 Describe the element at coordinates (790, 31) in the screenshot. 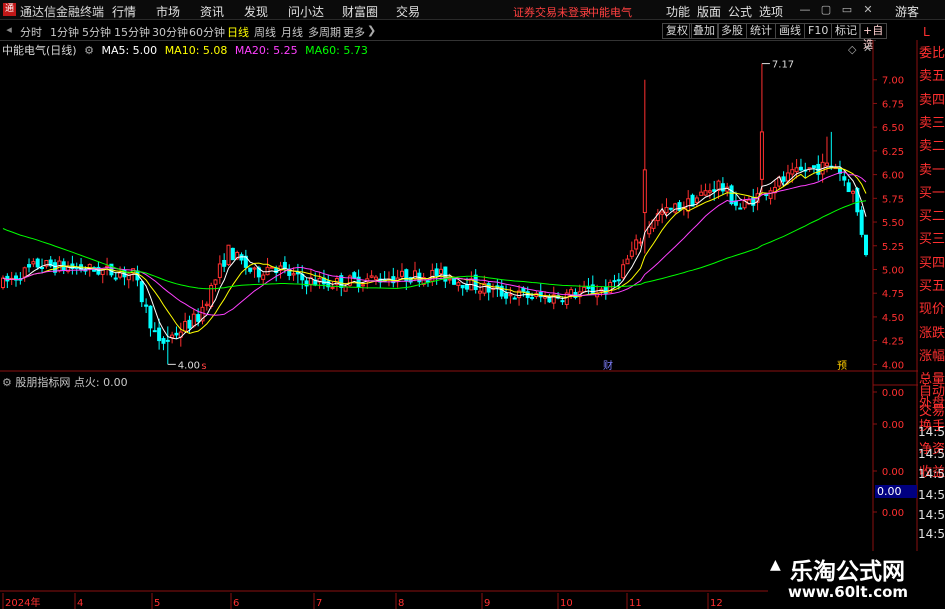

I see `tool-huaxian: 画线` at that location.